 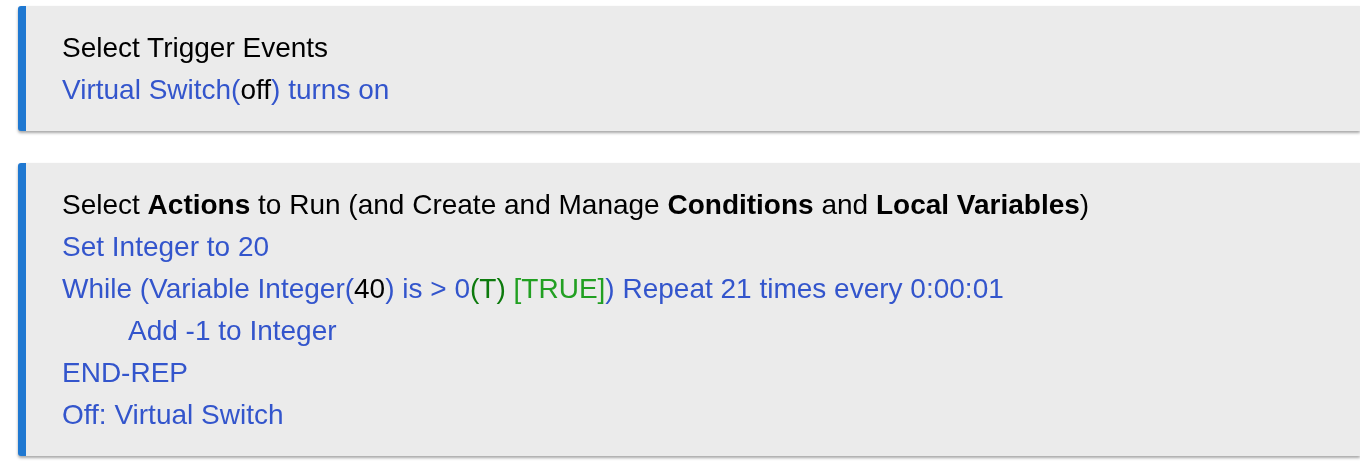 What do you see at coordinates (195, 48) in the screenshot?
I see `section-title: Select Trigger Events` at bounding box center [195, 48].